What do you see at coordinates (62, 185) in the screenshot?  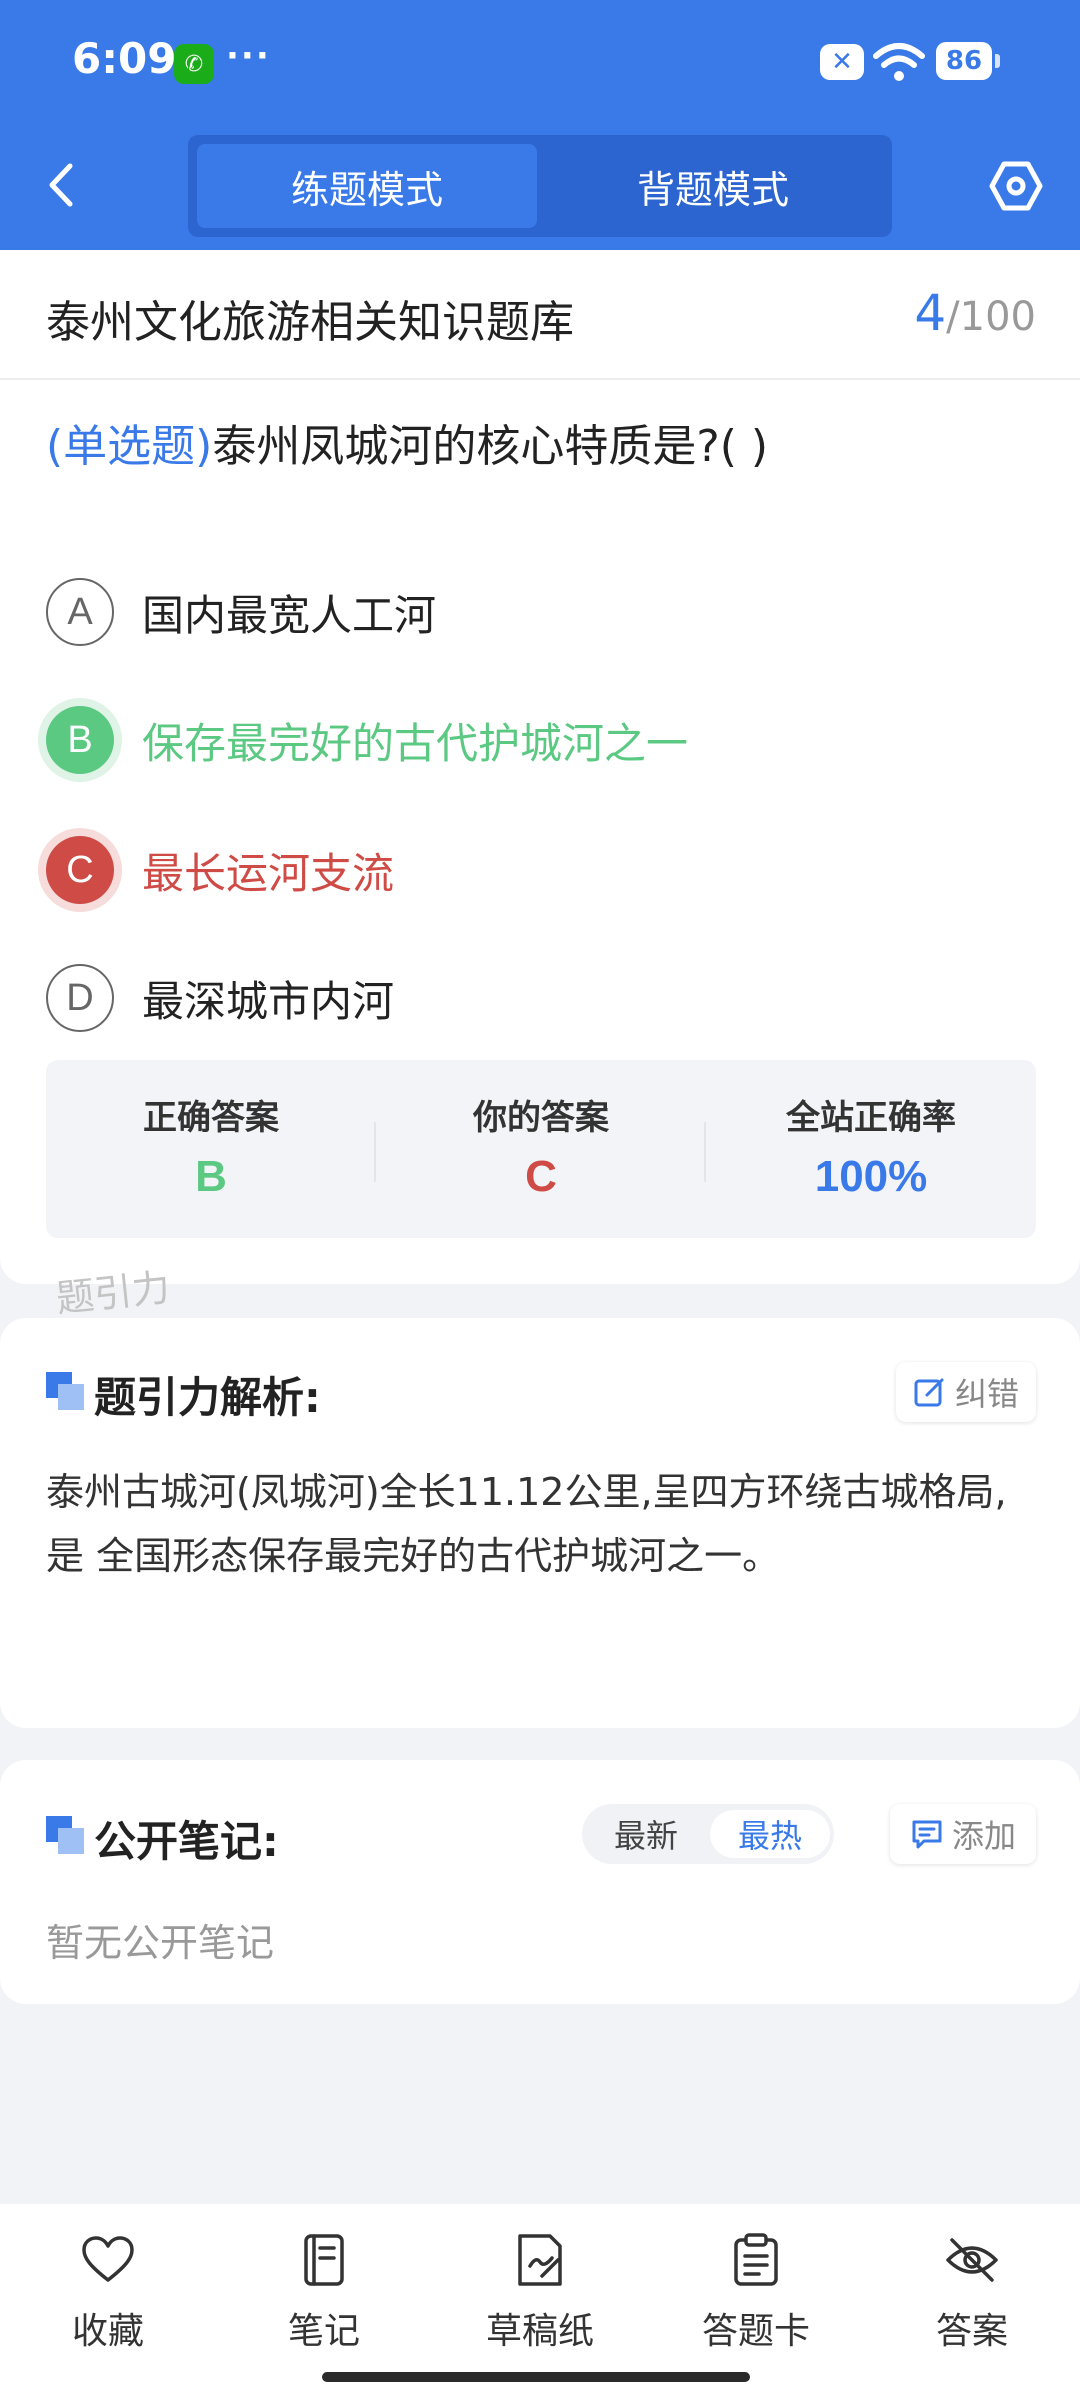 I see `back-arrow-icon` at bounding box center [62, 185].